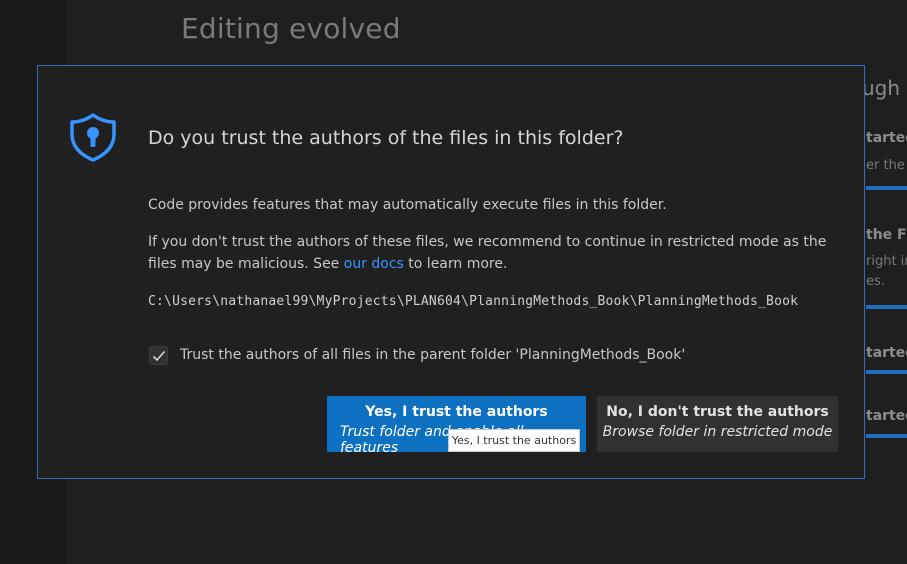 This screenshot has width=907, height=564. Describe the element at coordinates (455, 264) in the screenshot. I see `dialog-warning-text-end: to learn more.` at that location.